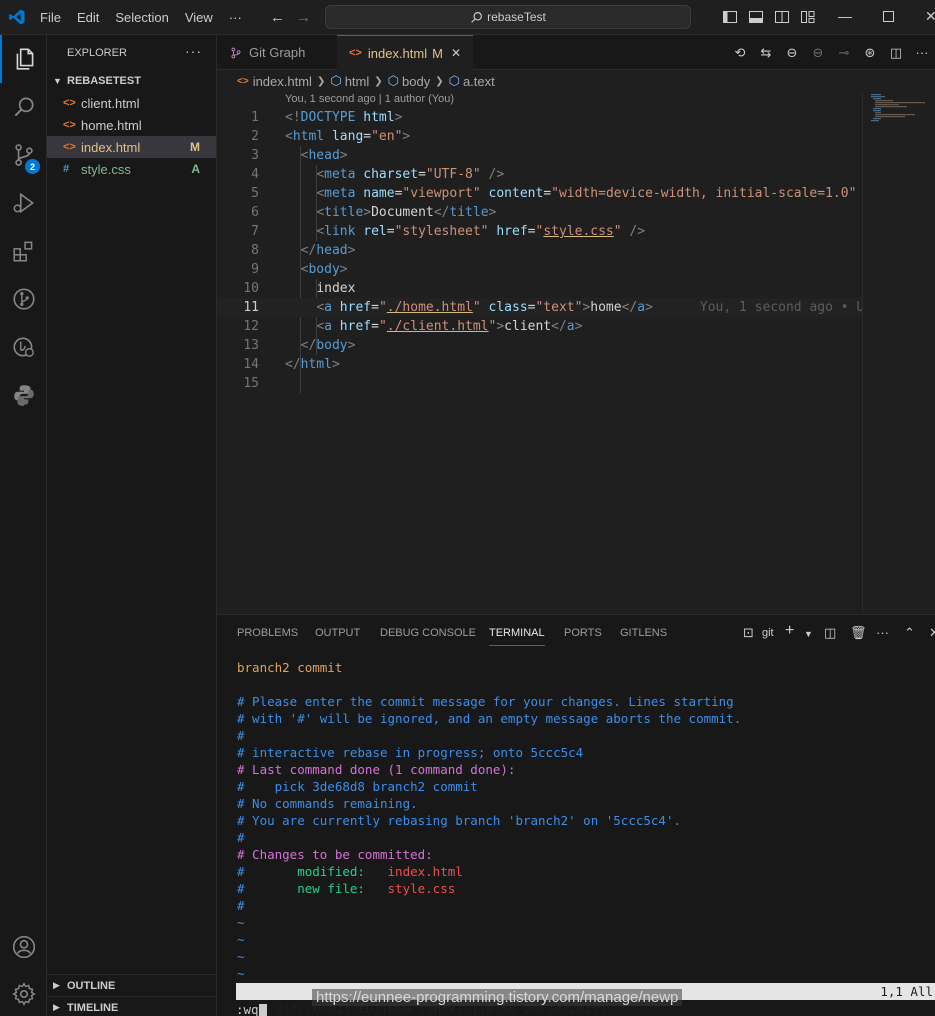 The height and width of the screenshot is (1016, 935). I want to click on forward-arrow-icon: →, so click(303, 17).